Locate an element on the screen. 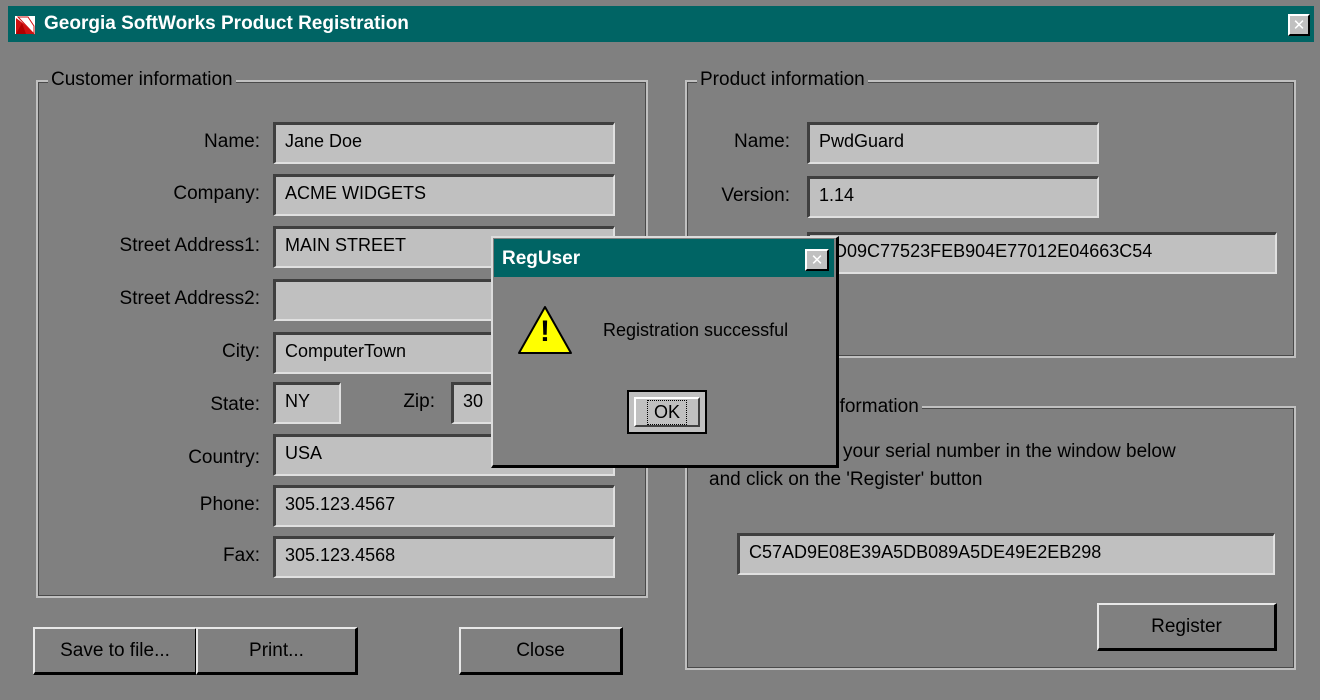  phone-field: 305.123.4567 is located at coordinates (444, 506).